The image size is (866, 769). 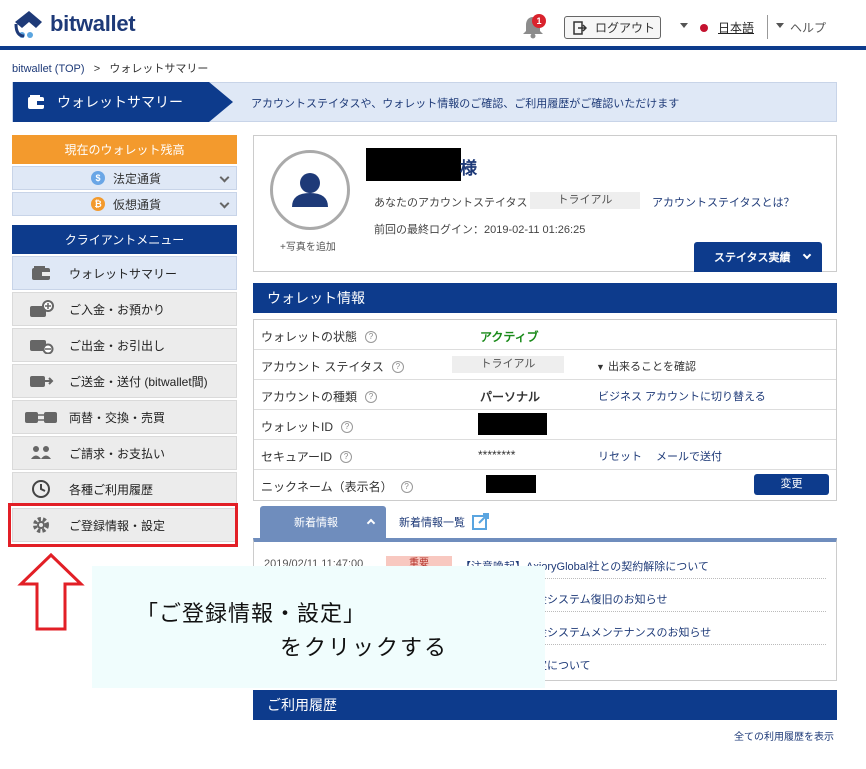 What do you see at coordinates (371, 523) in the screenshot?
I see `chevron-up-icon` at bounding box center [371, 523].